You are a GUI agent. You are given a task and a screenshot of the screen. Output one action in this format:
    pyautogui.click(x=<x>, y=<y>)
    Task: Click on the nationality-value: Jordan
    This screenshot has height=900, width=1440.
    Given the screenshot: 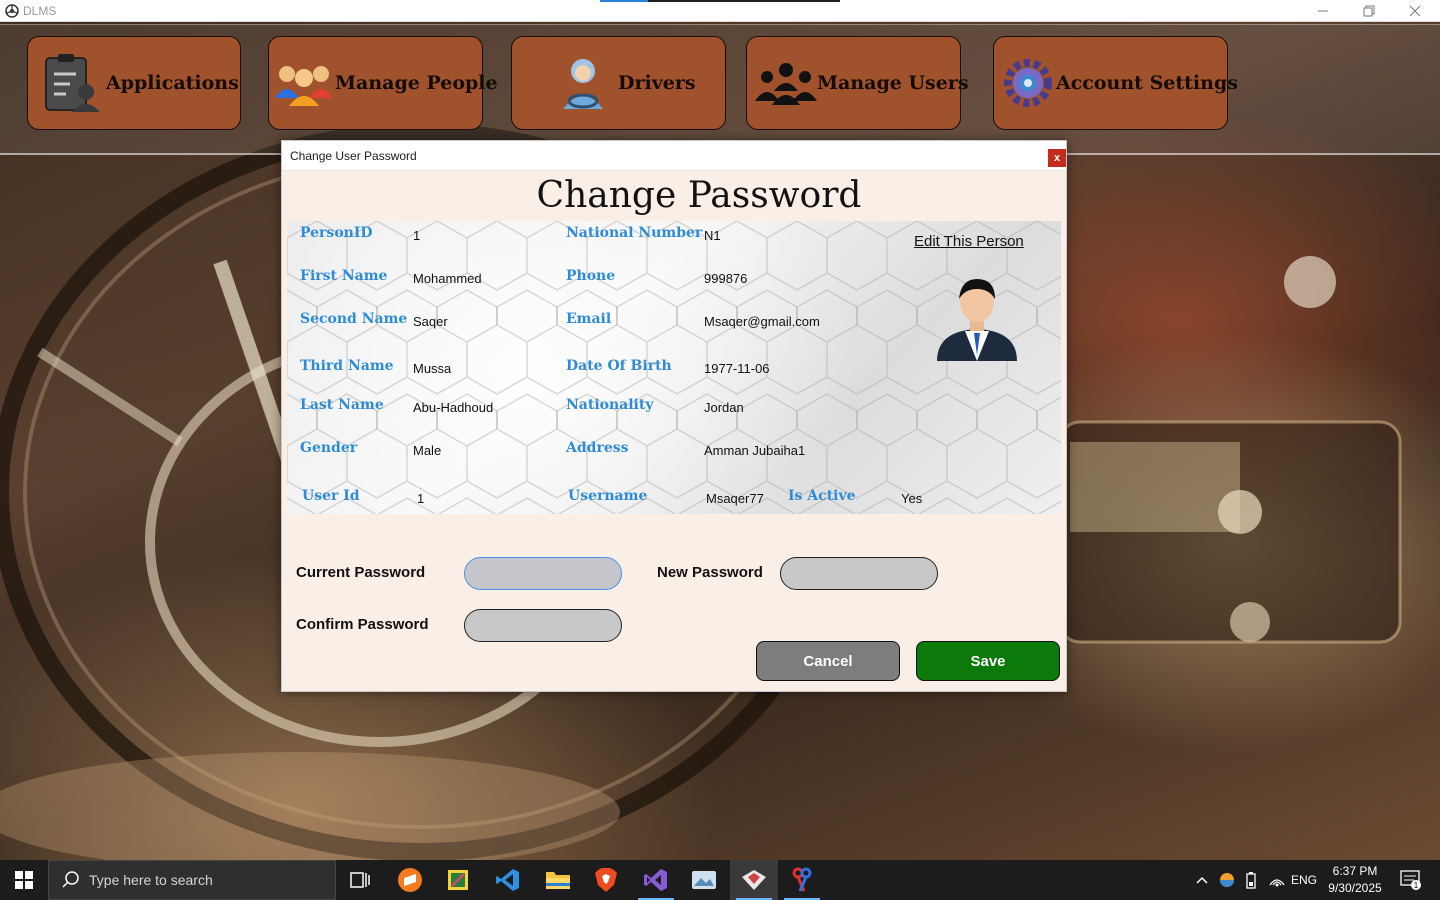 What is the action you would take?
    pyautogui.click(x=724, y=407)
    